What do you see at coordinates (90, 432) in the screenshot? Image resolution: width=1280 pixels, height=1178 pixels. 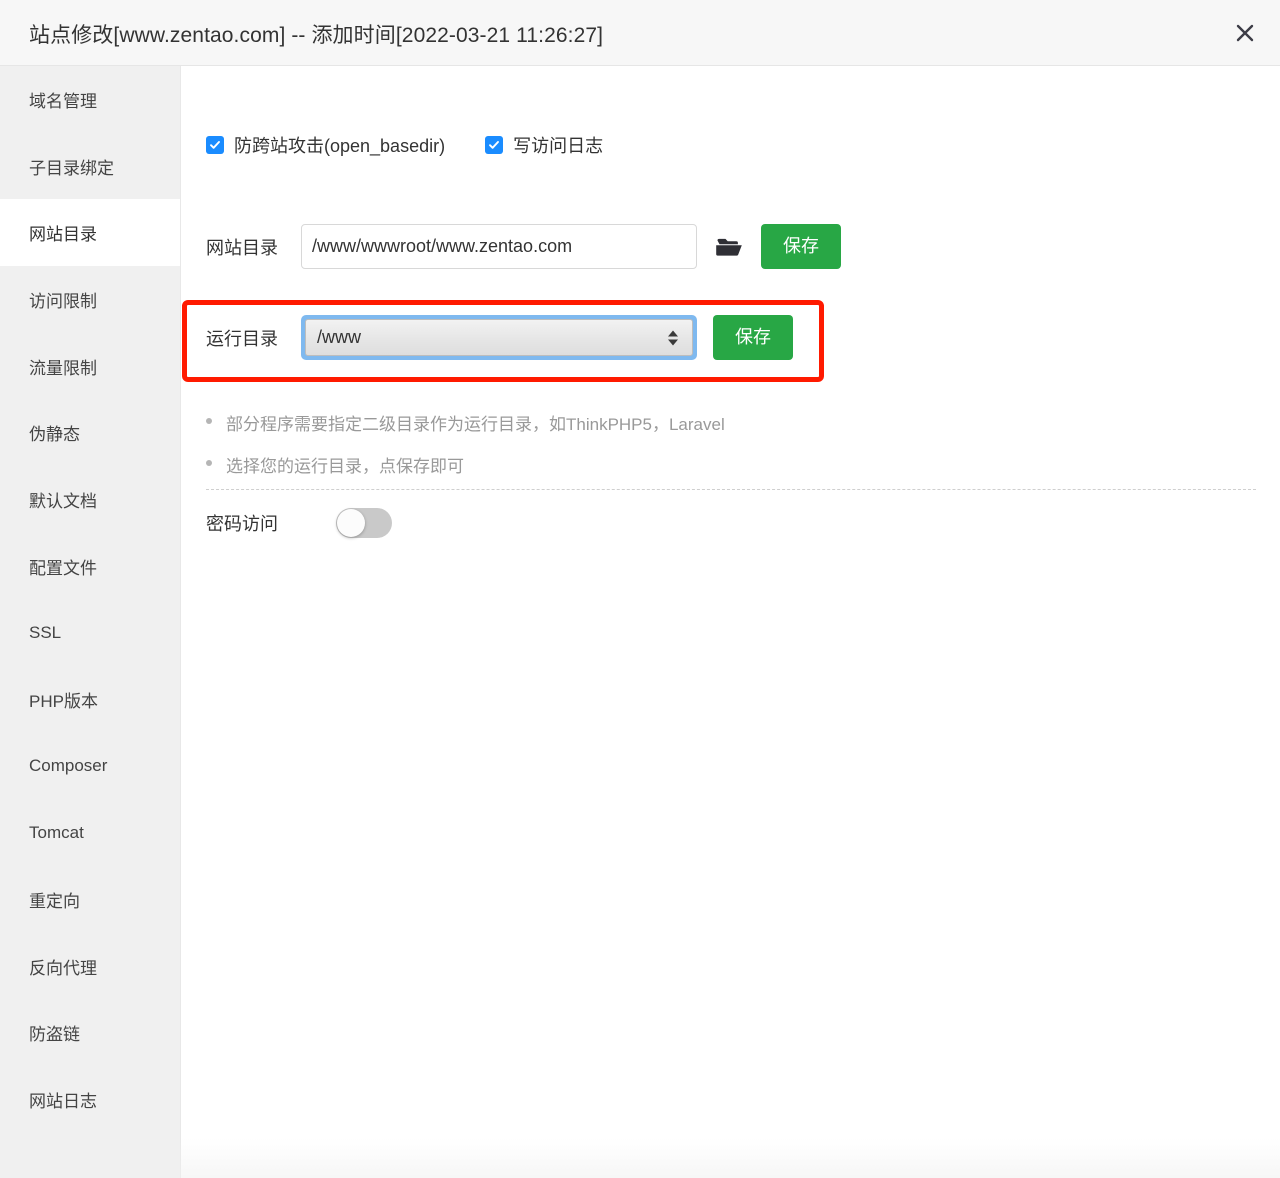 I see `sidebar-item-5: 伪静态` at bounding box center [90, 432].